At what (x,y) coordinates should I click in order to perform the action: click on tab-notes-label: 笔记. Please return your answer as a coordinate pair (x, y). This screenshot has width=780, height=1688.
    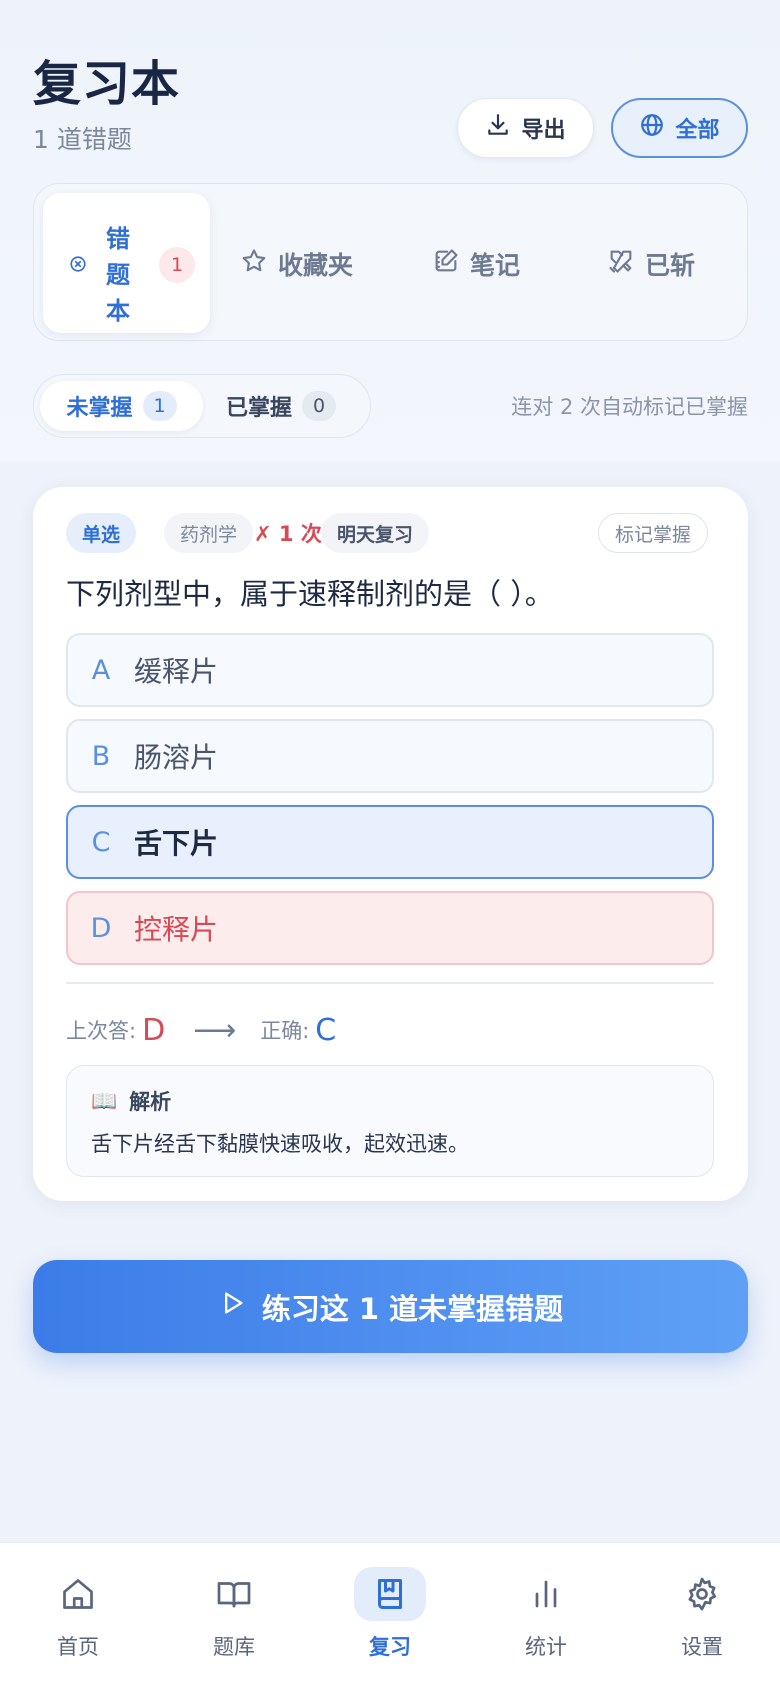
    Looking at the image, I should click on (495, 265).